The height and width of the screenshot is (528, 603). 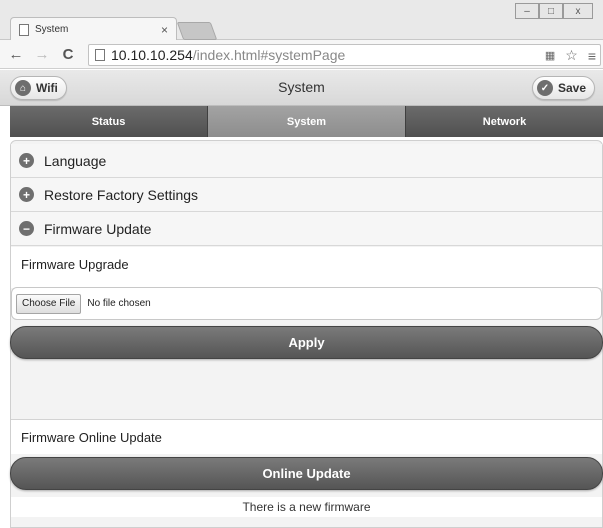 I want to click on choose-file-button: Choose File, so click(x=49, y=303).